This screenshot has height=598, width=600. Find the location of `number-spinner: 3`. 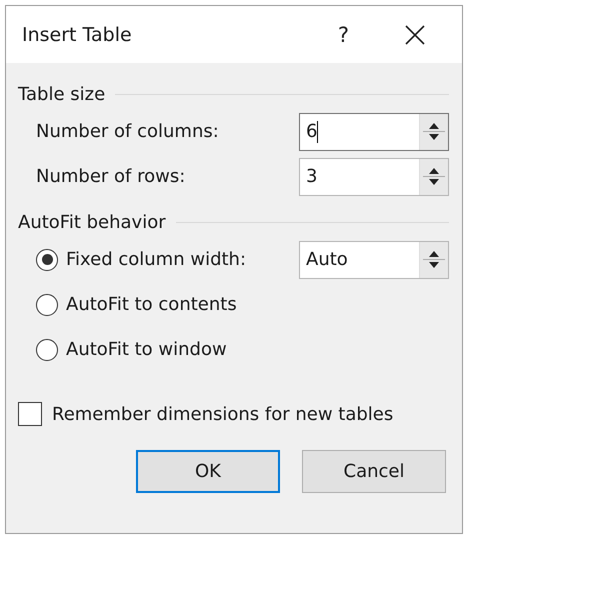

number-spinner: 3 is located at coordinates (374, 177).